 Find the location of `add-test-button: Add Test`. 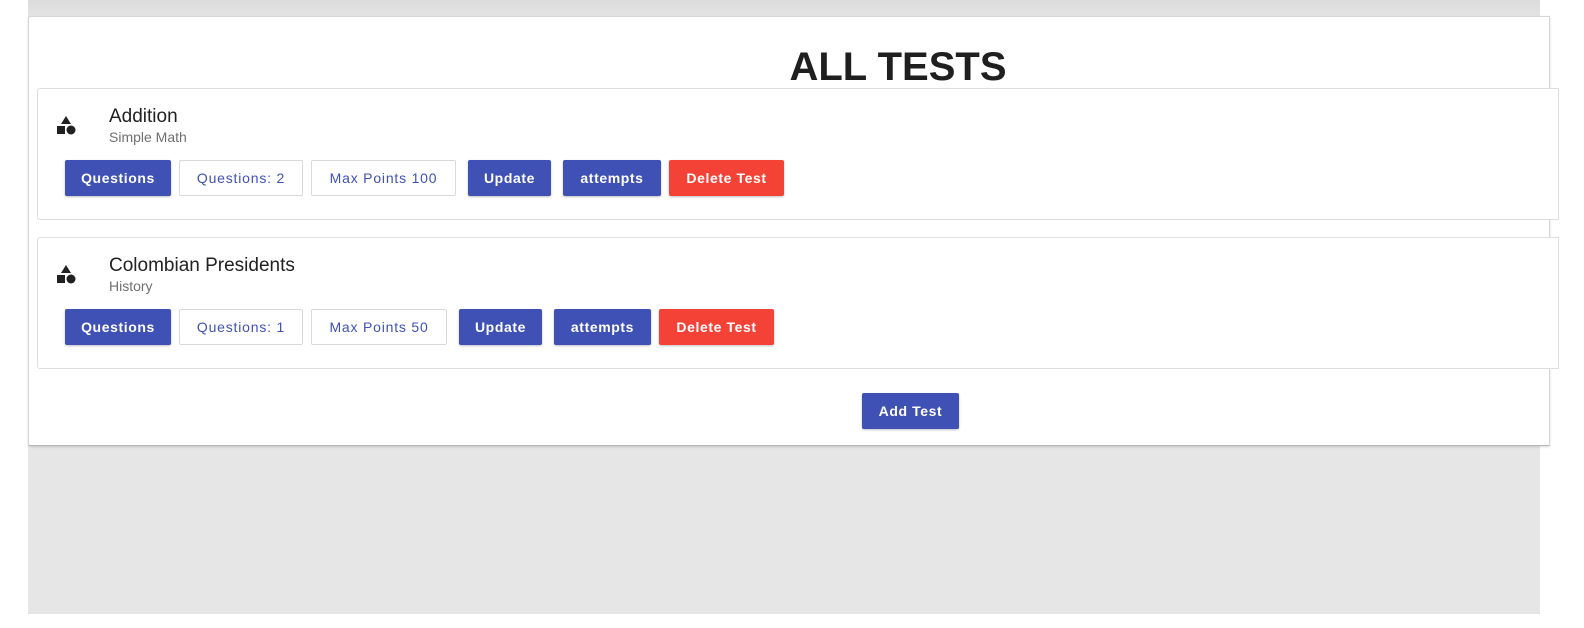

add-test-button: Add Test is located at coordinates (910, 411).